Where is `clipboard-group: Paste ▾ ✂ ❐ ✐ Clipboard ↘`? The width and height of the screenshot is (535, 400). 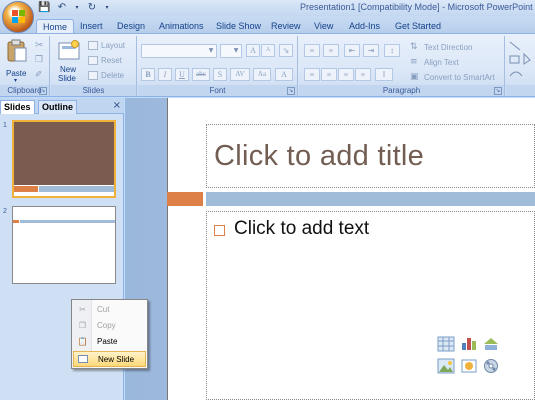
clipboard-group: Paste ▾ ✂ ❐ ✐ Clipboard ↘ is located at coordinates (25, 66).